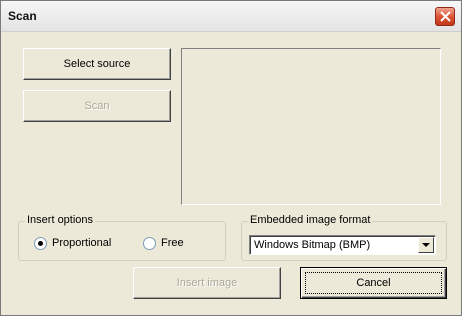 This screenshot has width=462, height=316. Describe the element at coordinates (60, 220) in the screenshot. I see `insert-options-label: Insert options` at that location.